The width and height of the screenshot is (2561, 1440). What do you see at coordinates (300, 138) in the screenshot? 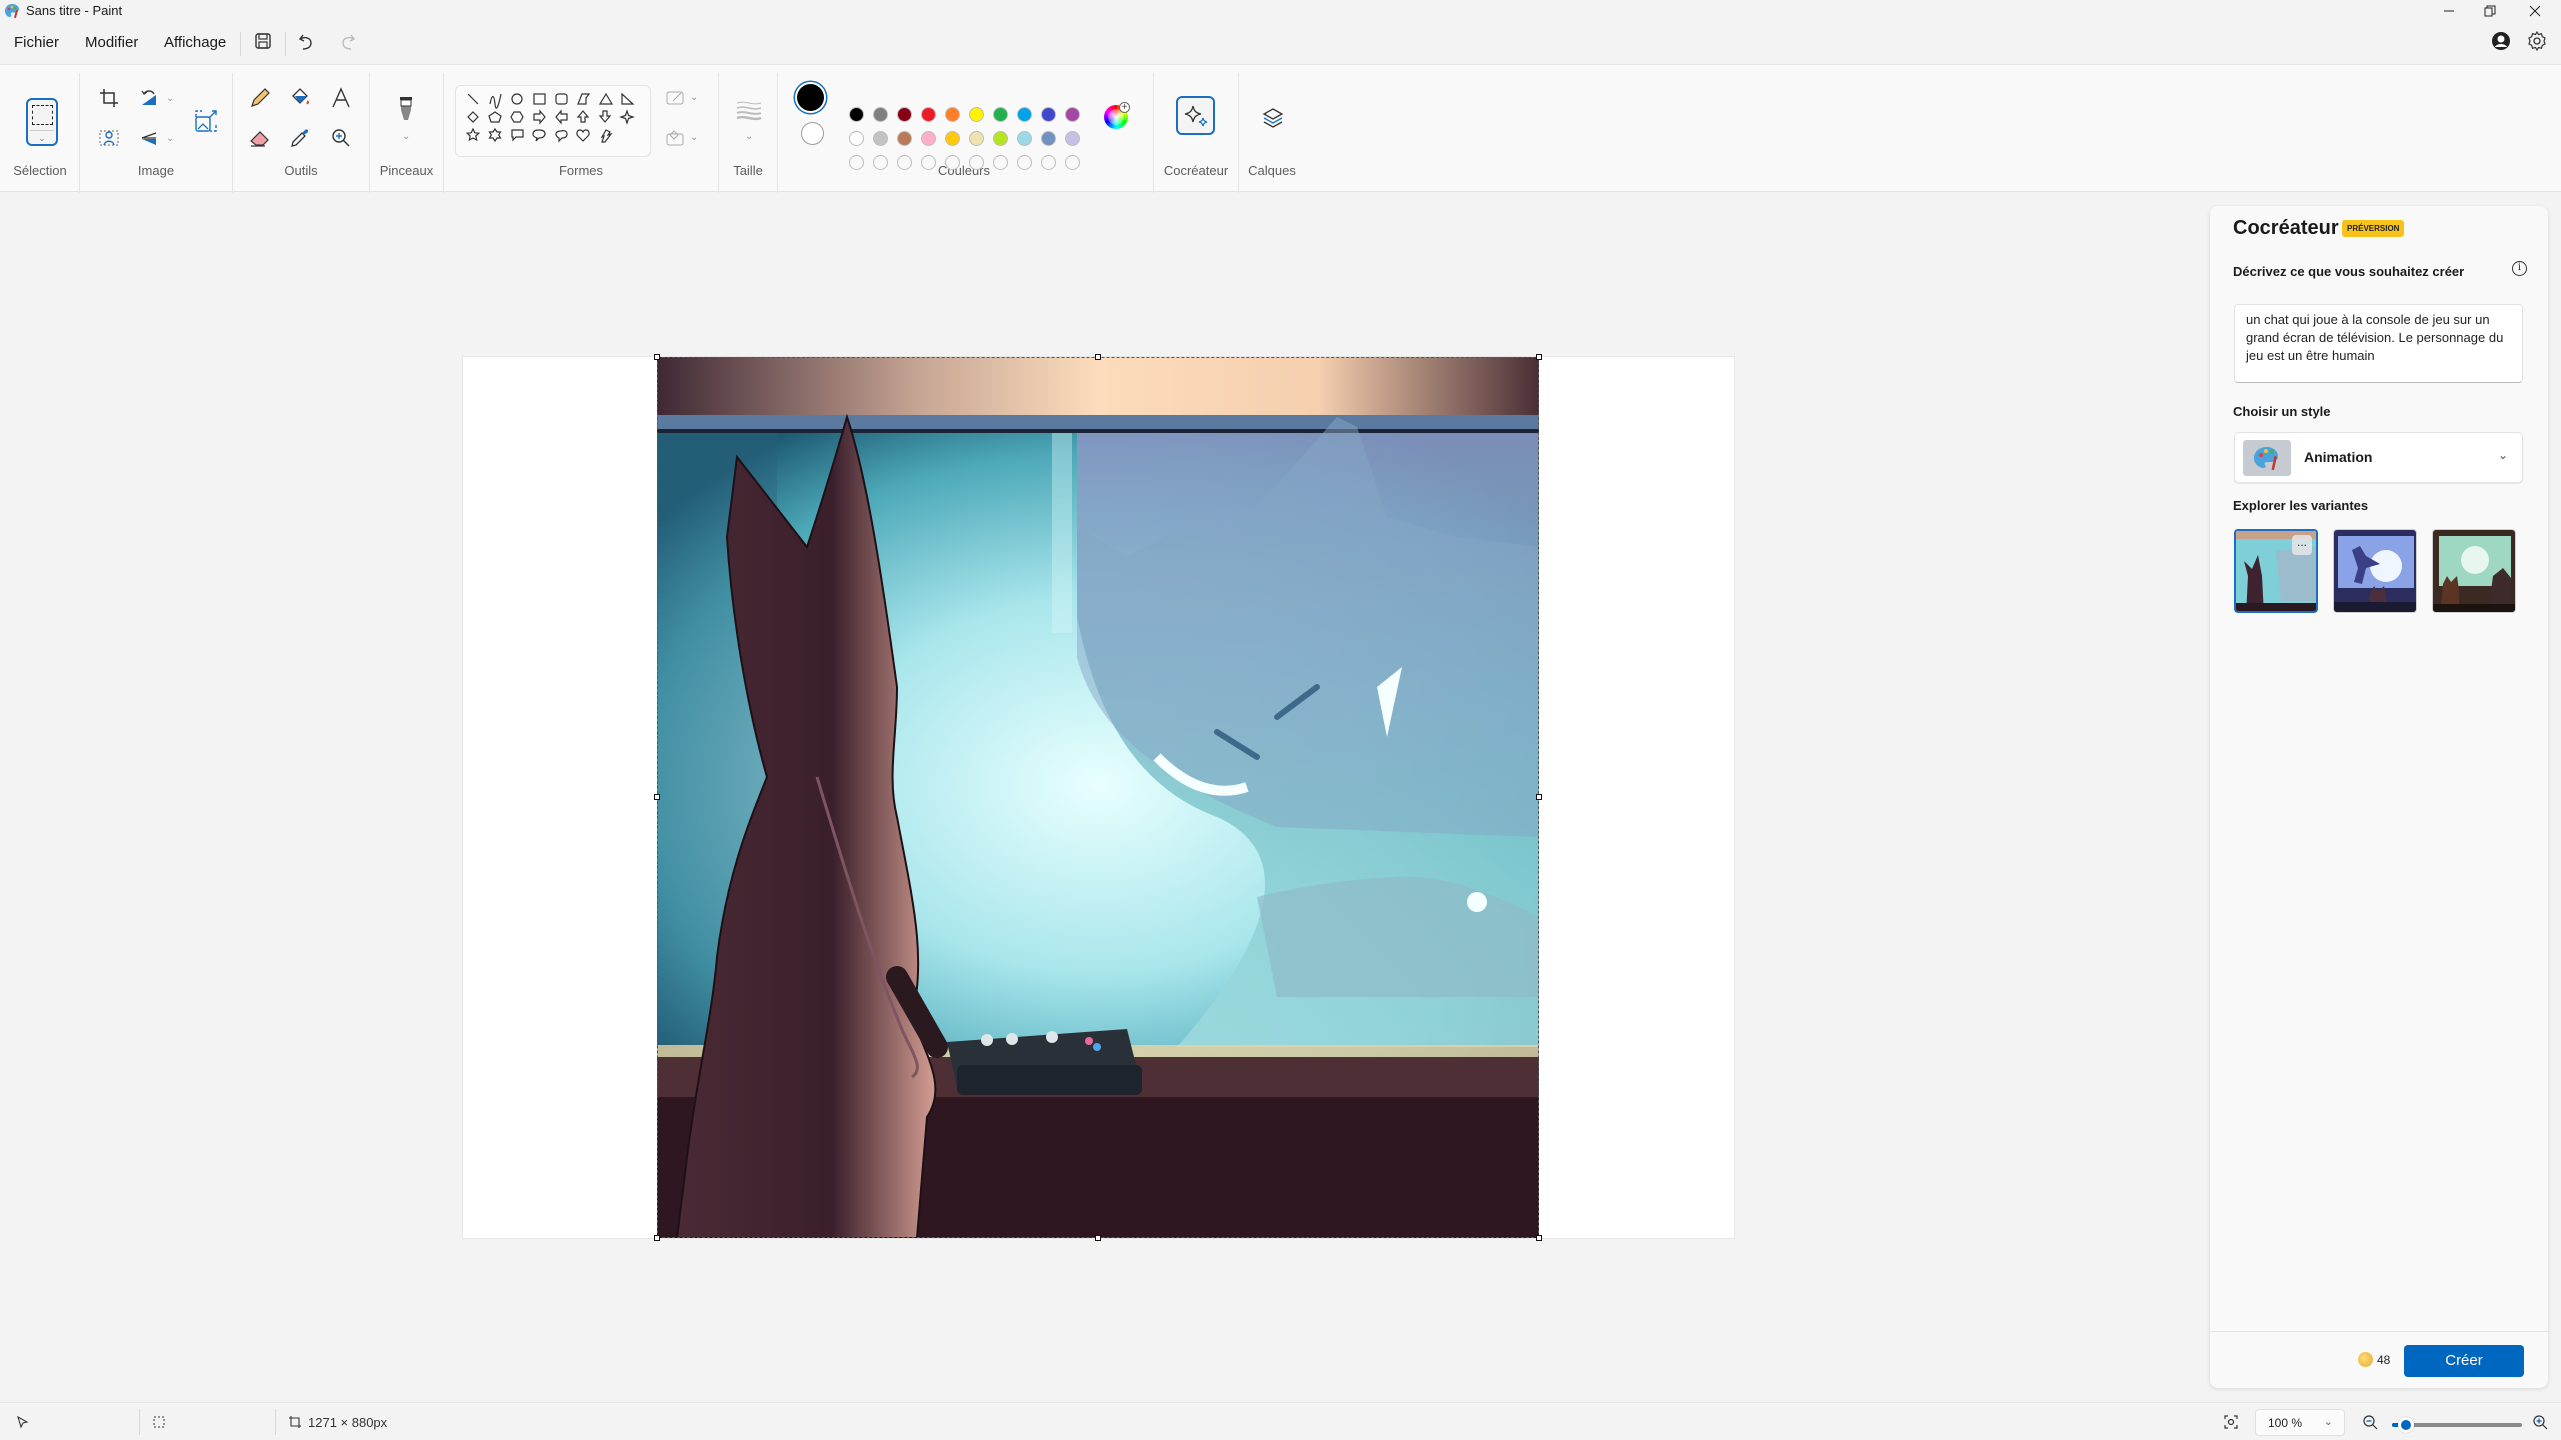
I see `color-picker-icon` at bounding box center [300, 138].